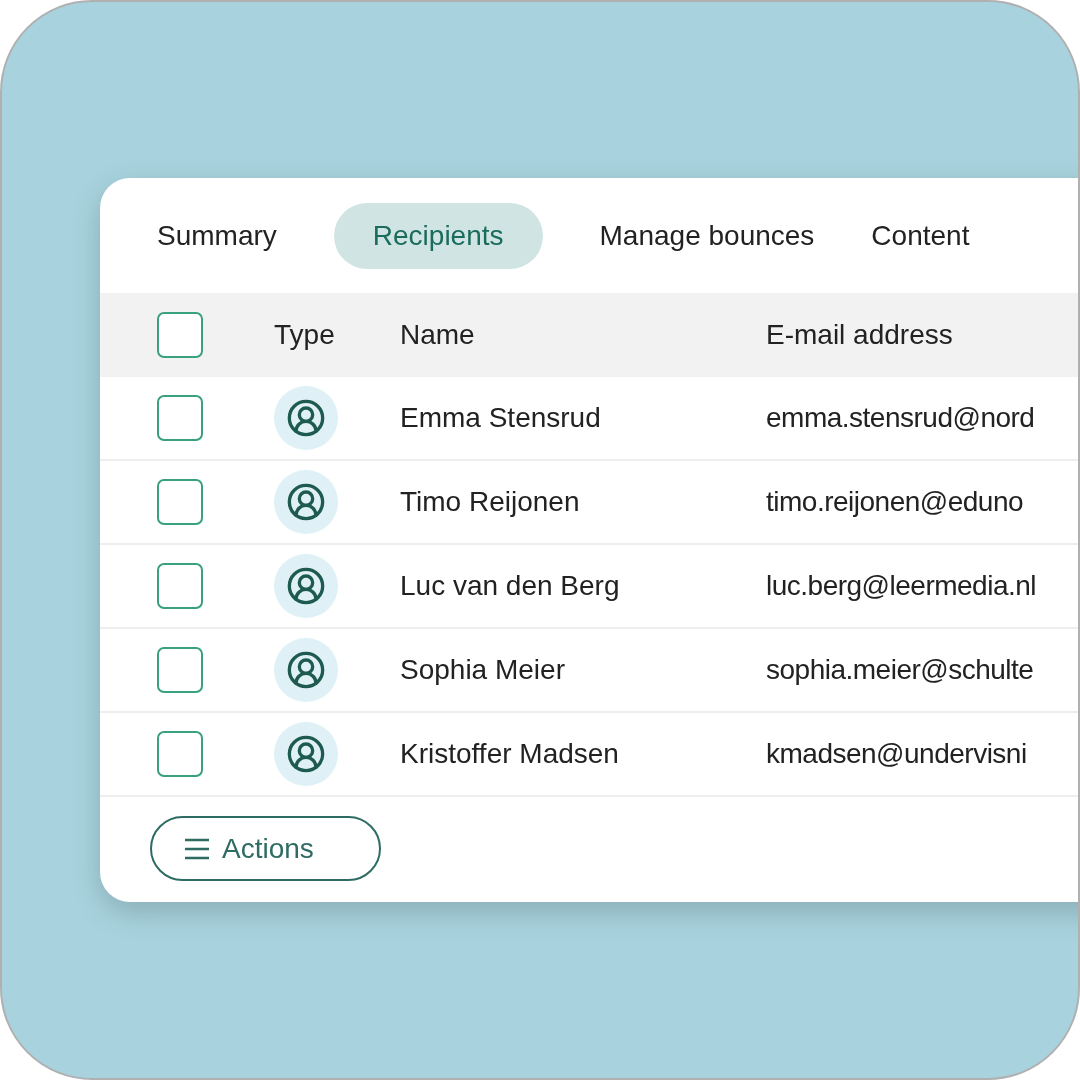 The image size is (1080, 1080). Describe the element at coordinates (895, 502) in the screenshot. I see `table-cell-text: timo.reijonen@eduno` at that location.